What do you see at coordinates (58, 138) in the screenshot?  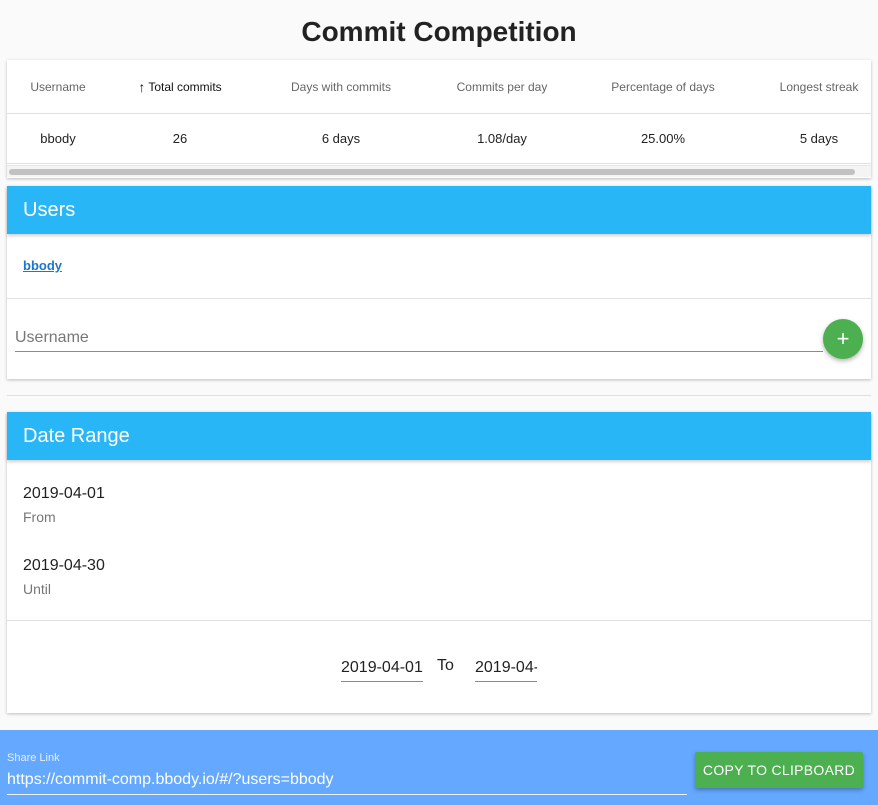 I see `cell-username: bbody` at bounding box center [58, 138].